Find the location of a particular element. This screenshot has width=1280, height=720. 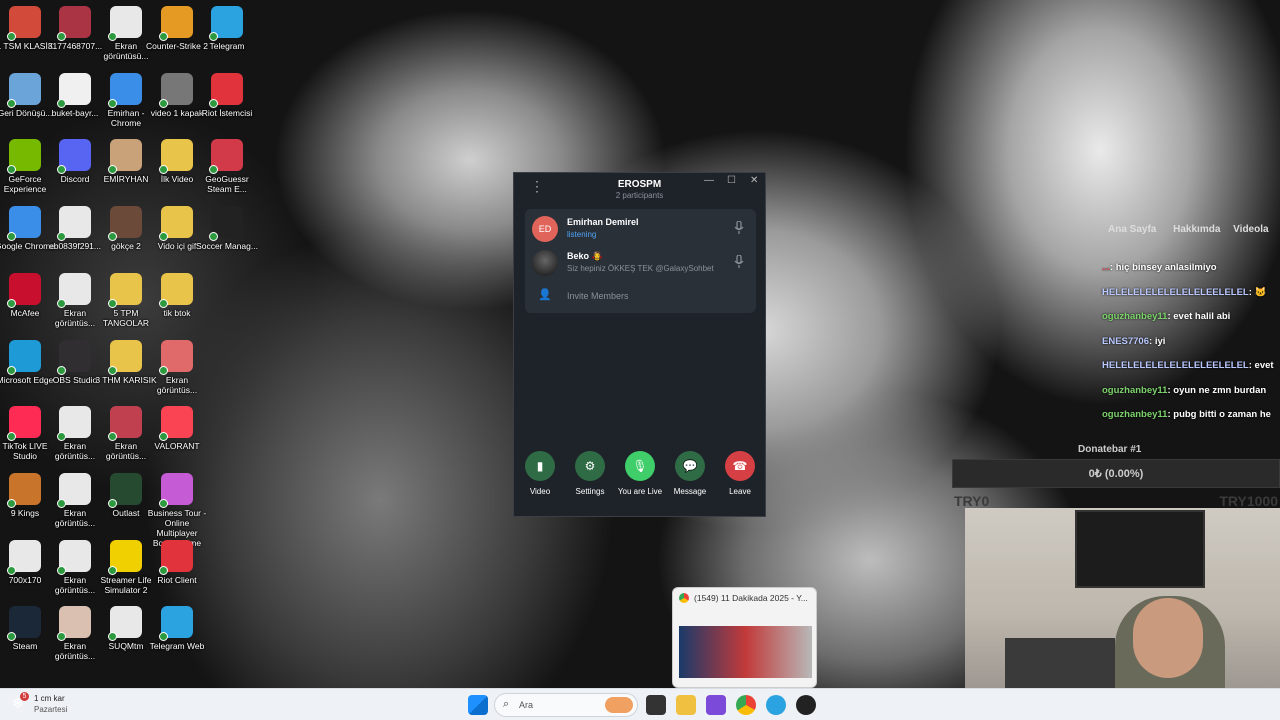

participant-status: Siz hepiniz ÖKKEŞ TEK @GalaxySohbet is located at coordinates (640, 268).